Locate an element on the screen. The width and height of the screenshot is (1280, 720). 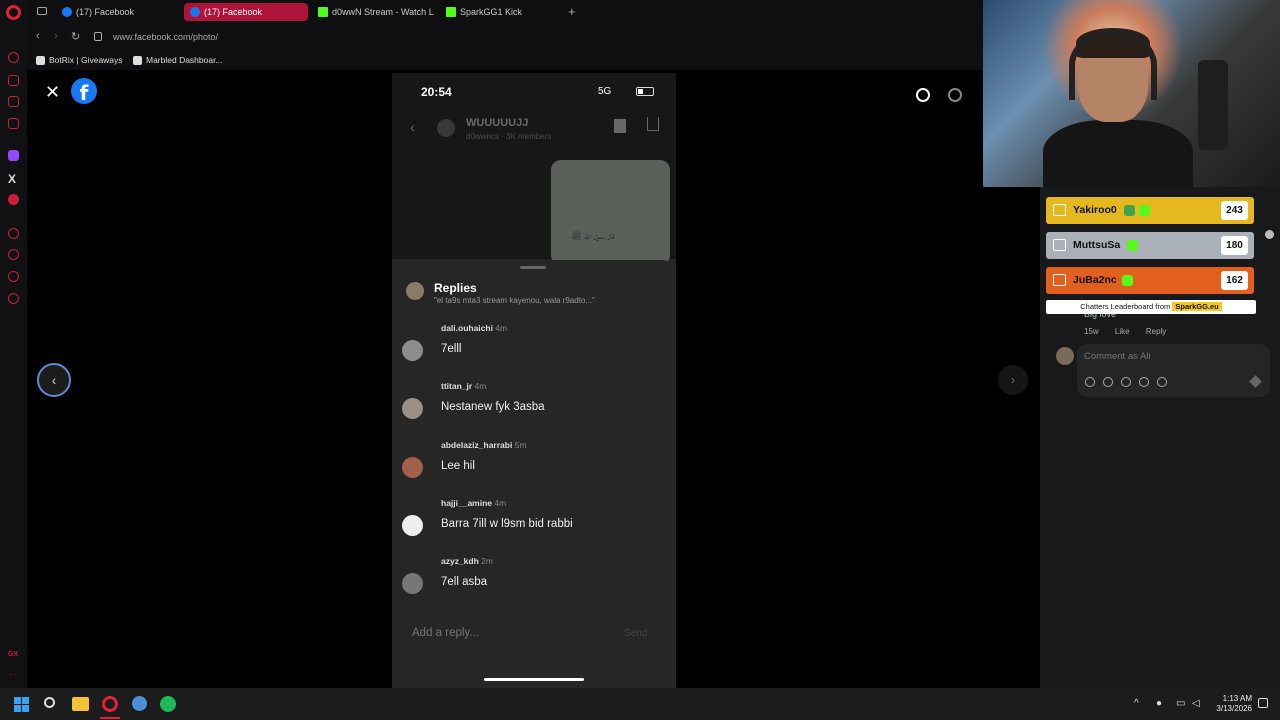
zoom-out-icon is located at coordinates (955, 95).